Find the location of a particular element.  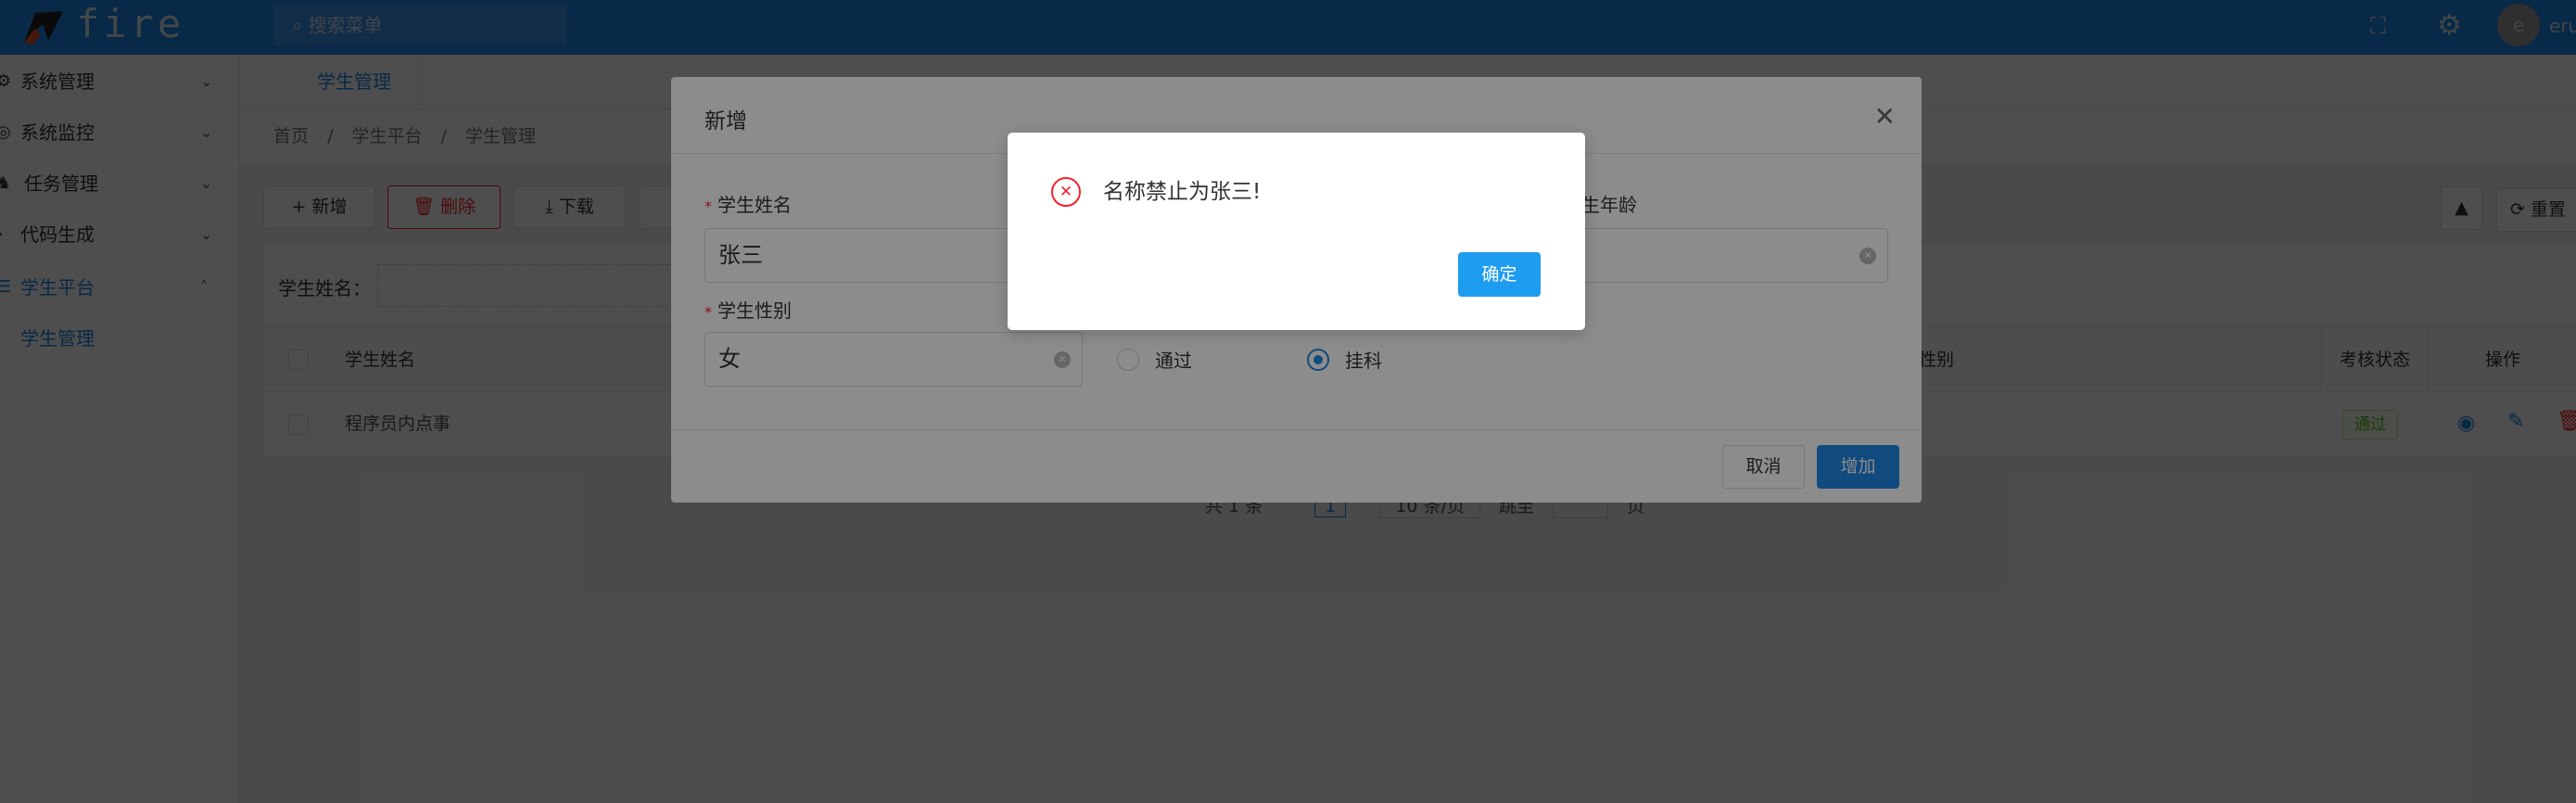

error-message-box: ✕ 名称禁止为张三! 确定 is located at coordinates (1296, 232).